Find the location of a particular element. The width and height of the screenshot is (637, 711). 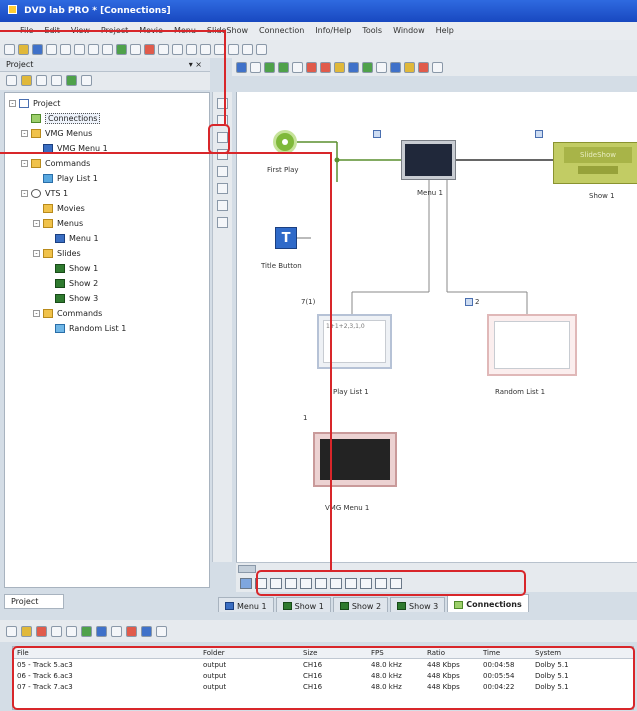

refresh-icon is located at coordinates (71, 80).